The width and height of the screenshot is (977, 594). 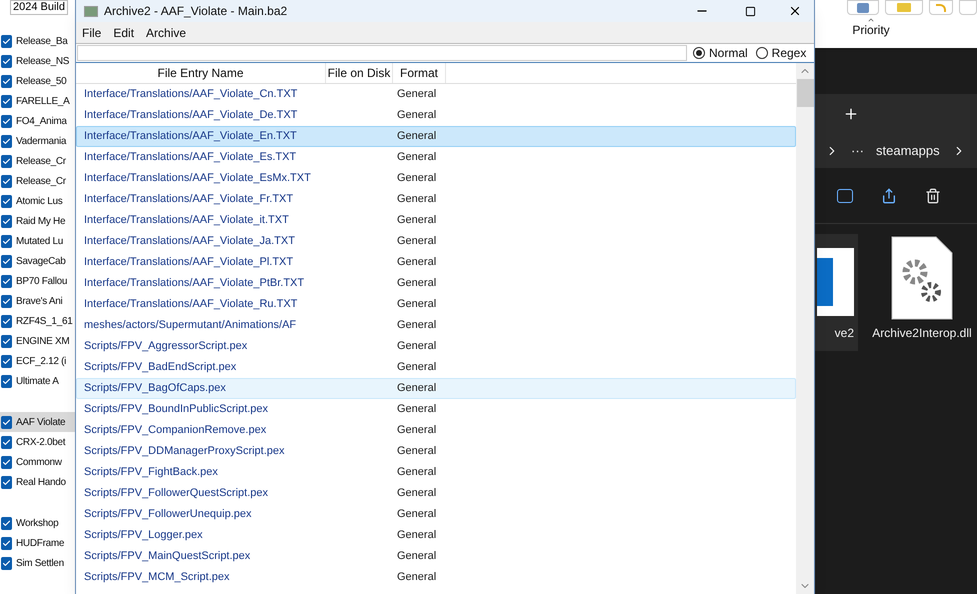 What do you see at coordinates (781, 53) in the screenshot?
I see `radio-button: Regex` at bounding box center [781, 53].